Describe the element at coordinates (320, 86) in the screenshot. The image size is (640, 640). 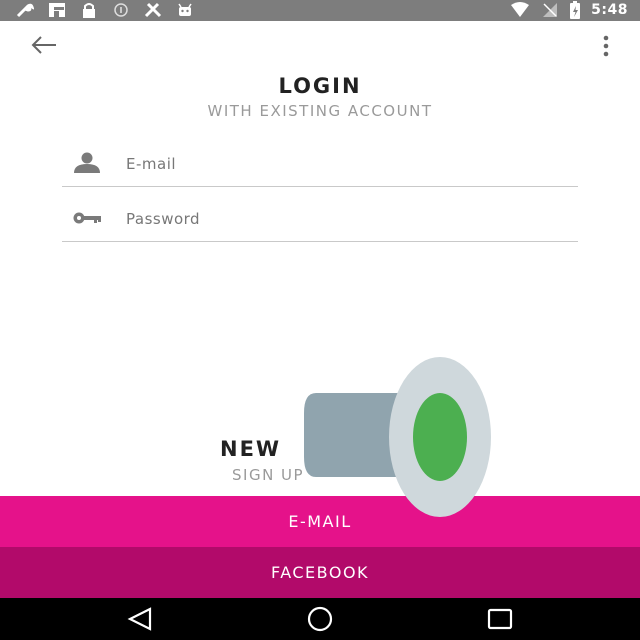
I see `login-title: LOGIN` at that location.